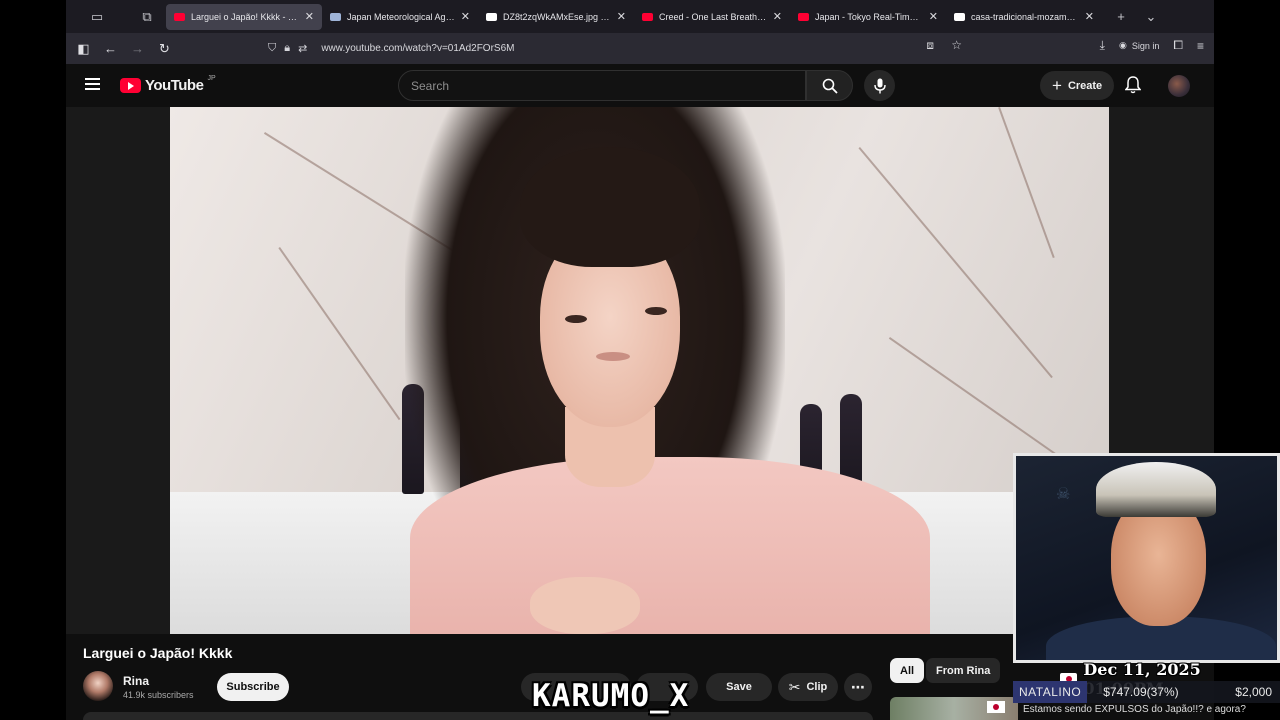  Describe the element at coordinates (98, 686) in the screenshot. I see `channel-avatar` at that location.